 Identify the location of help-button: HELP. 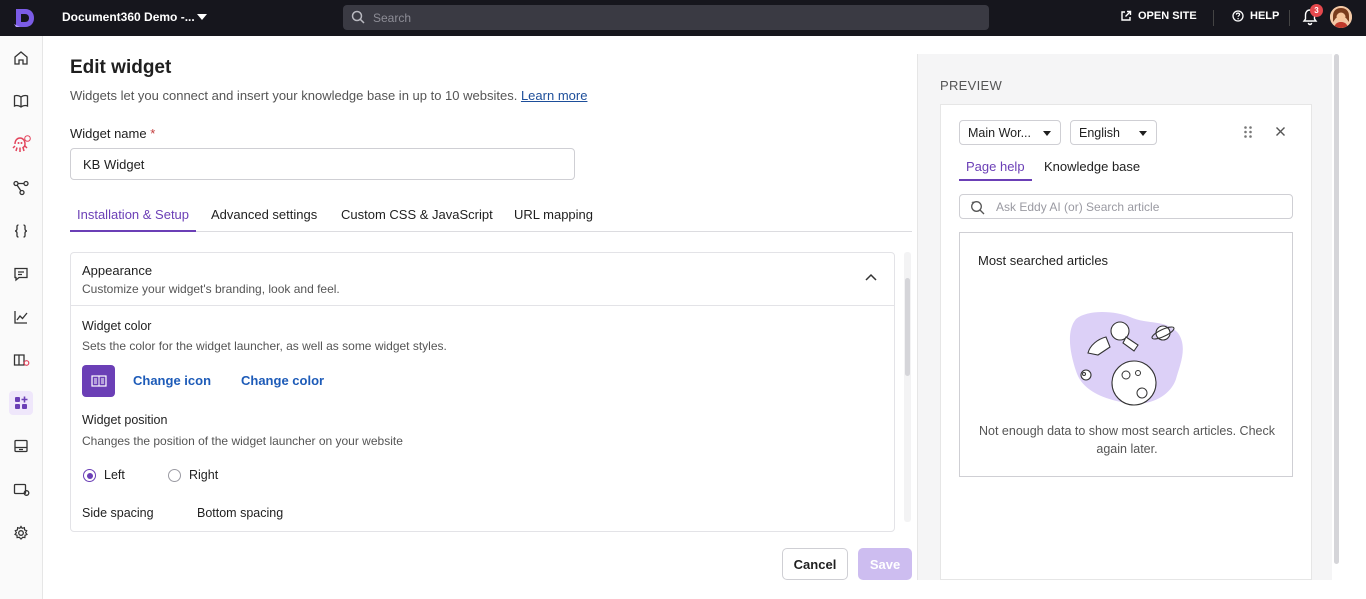
(1255, 16).